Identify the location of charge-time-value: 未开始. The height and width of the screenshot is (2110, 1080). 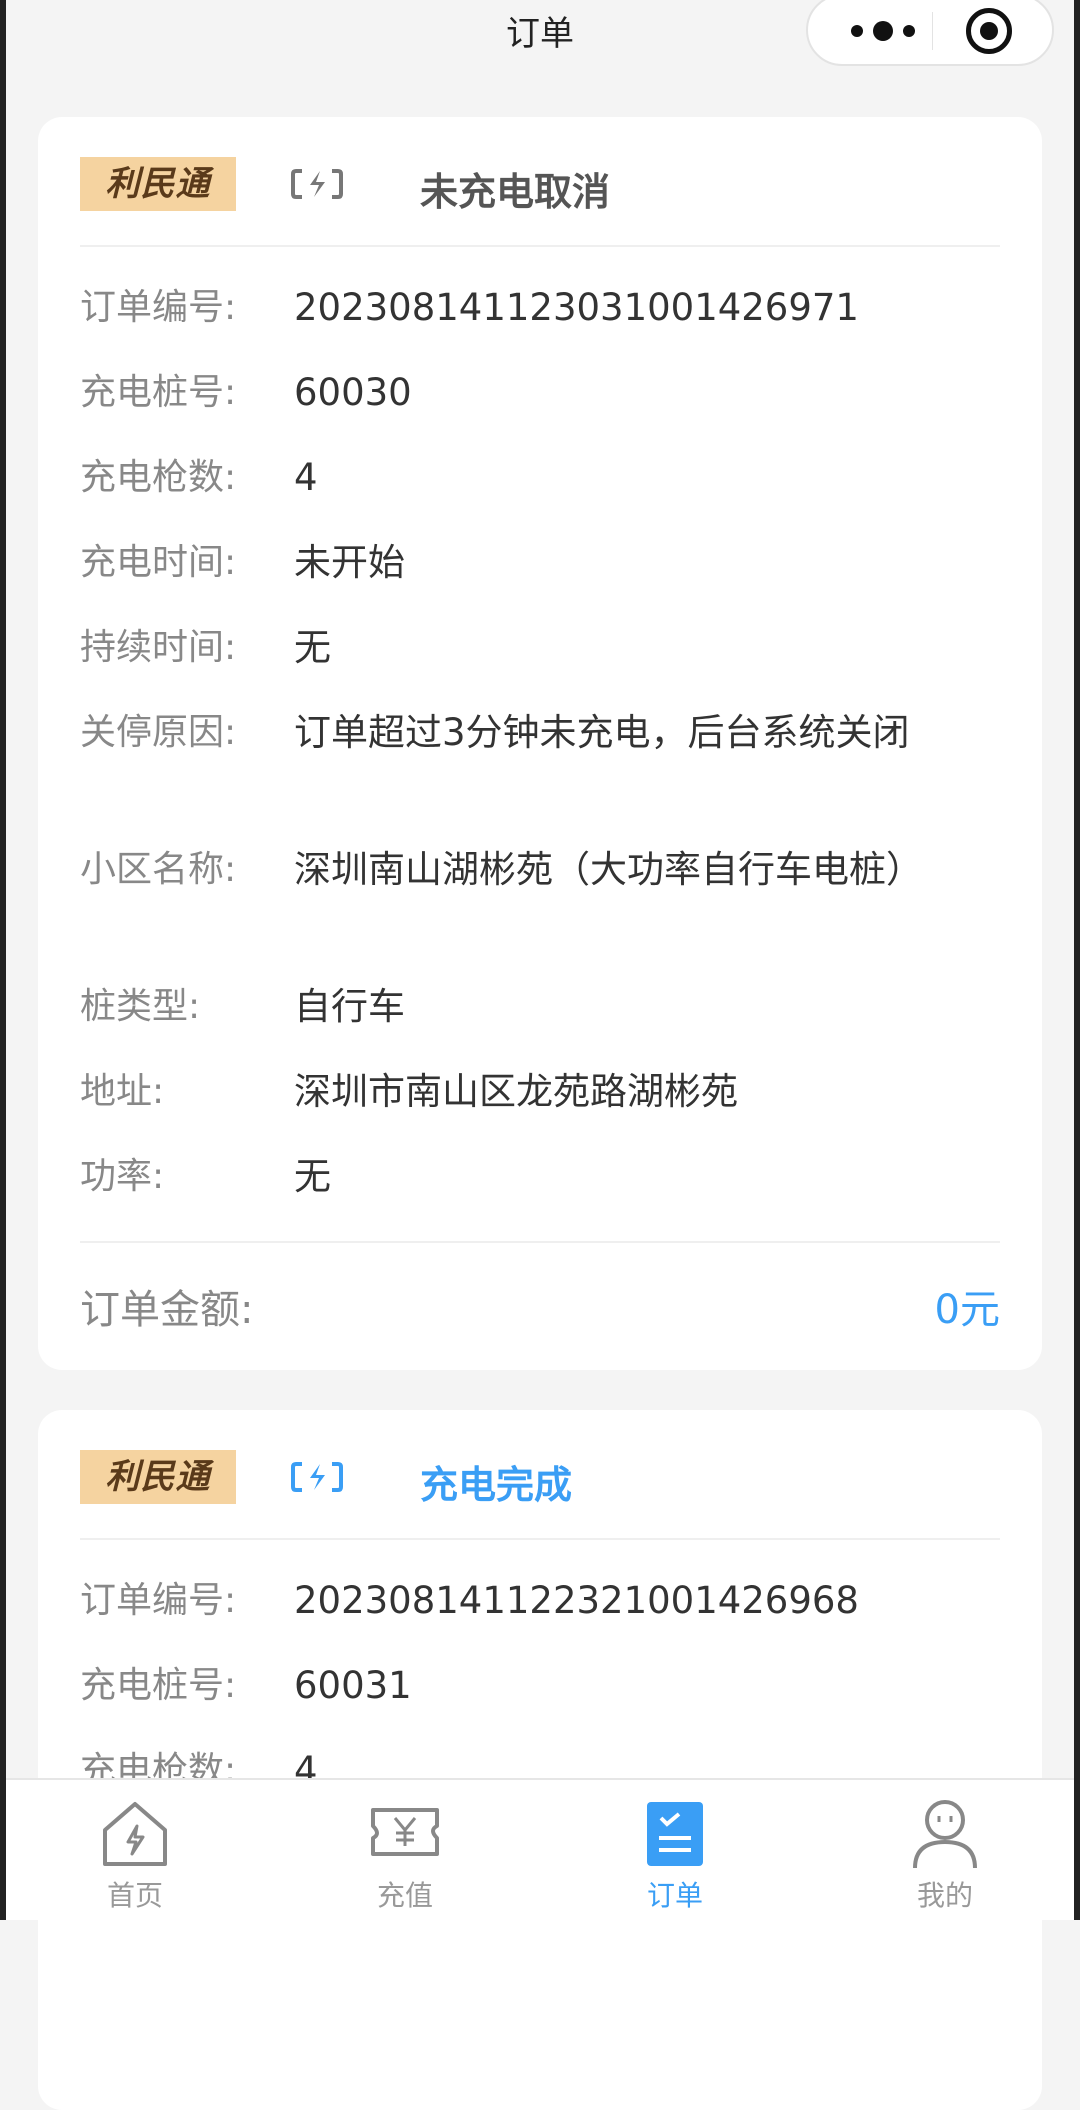
(349, 562).